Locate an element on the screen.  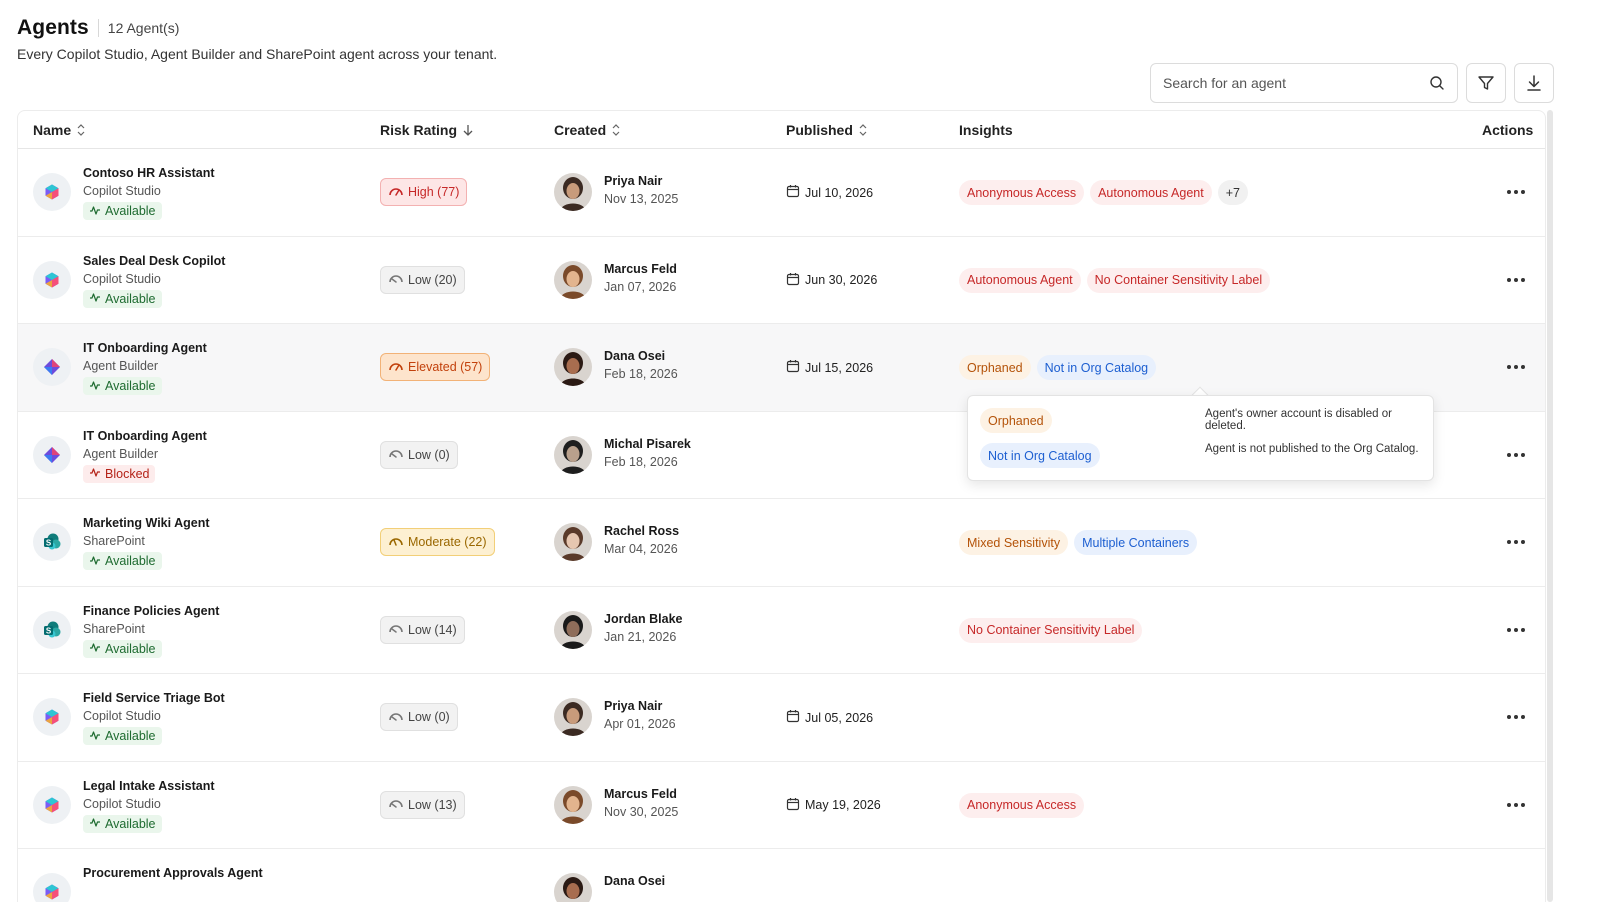
created-date: Nov 30, 2025 is located at coordinates (641, 811).